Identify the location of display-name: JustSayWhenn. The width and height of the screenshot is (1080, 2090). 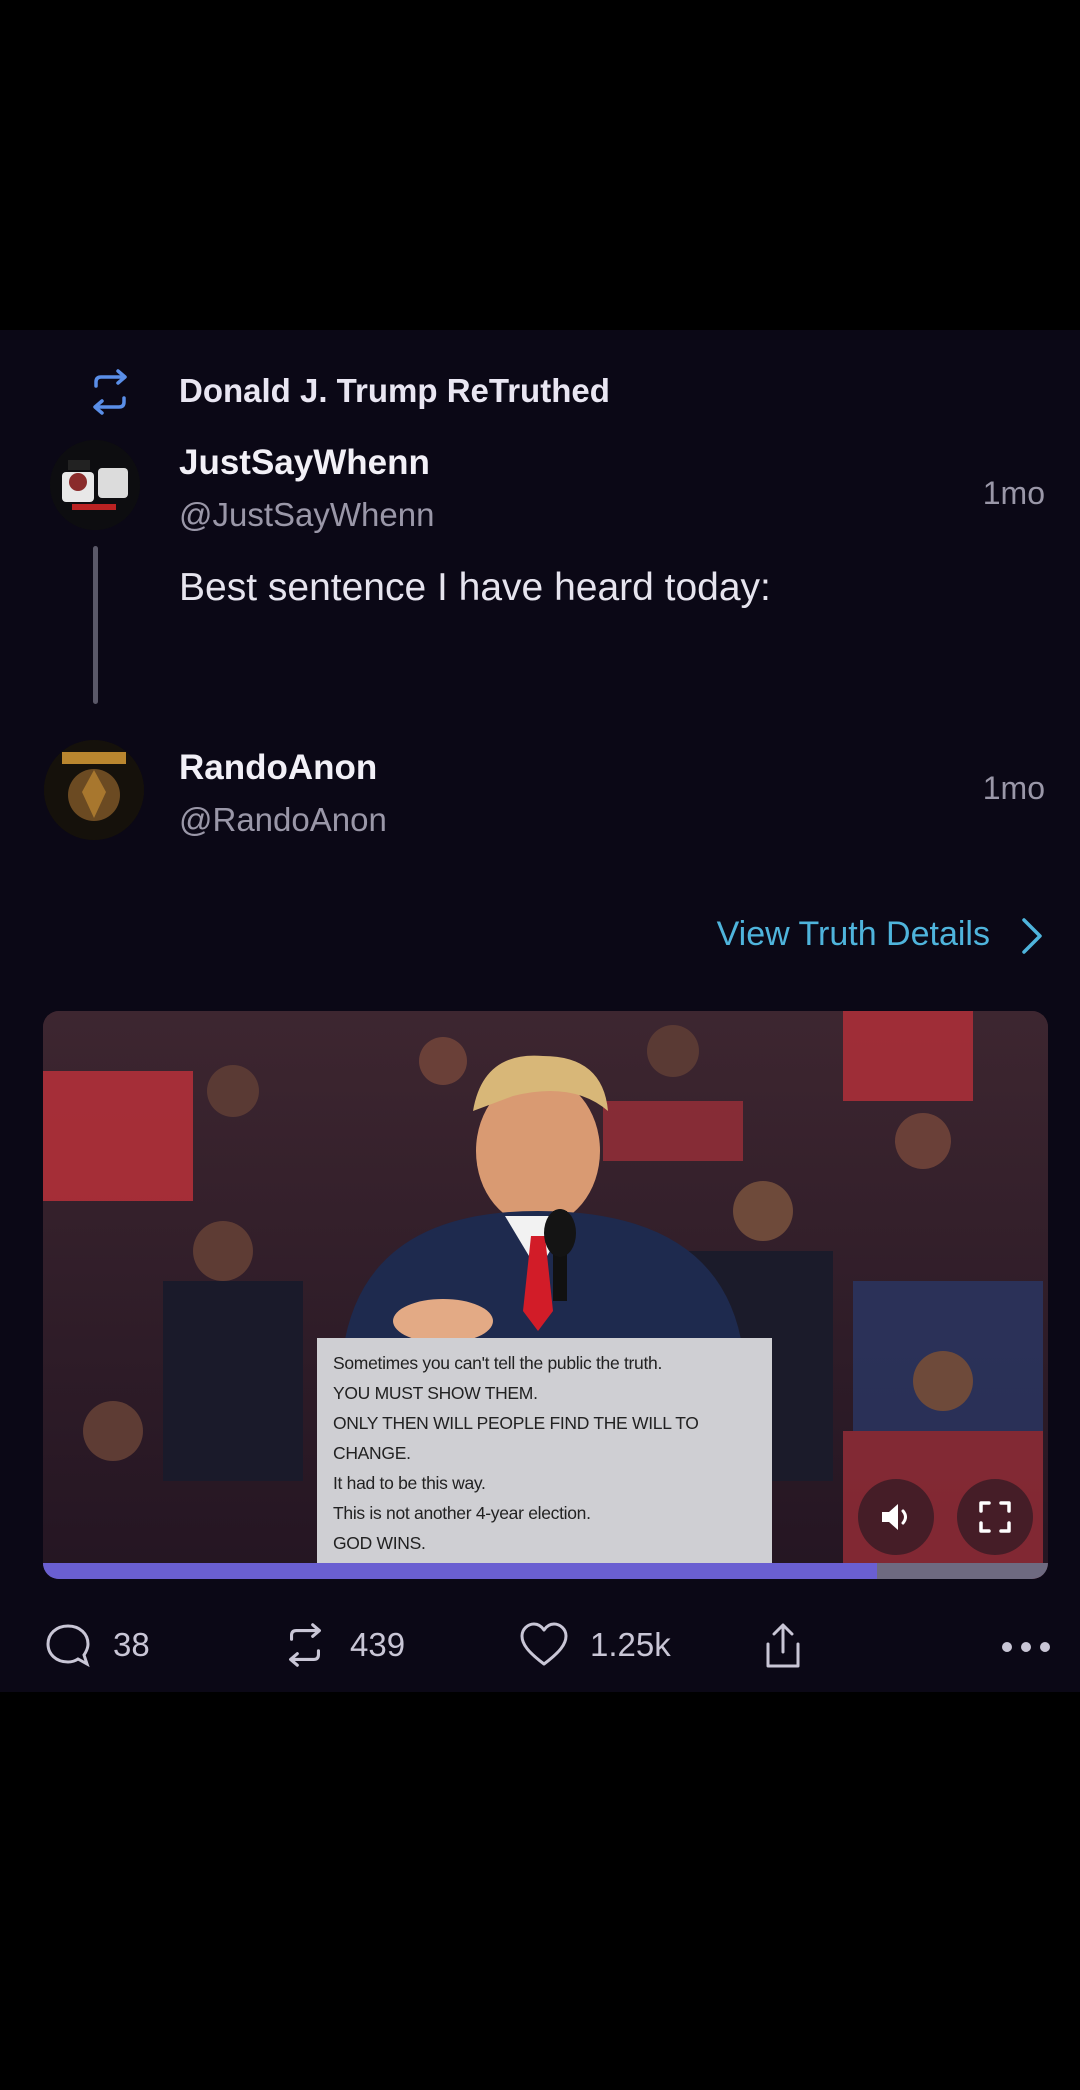
(304, 463).